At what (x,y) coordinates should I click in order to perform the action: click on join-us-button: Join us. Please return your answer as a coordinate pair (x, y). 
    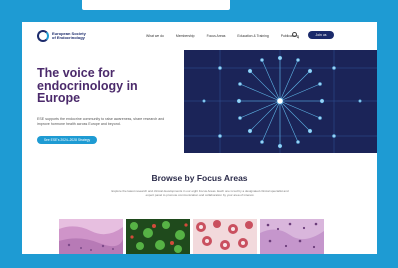
    Looking at the image, I should click on (321, 35).